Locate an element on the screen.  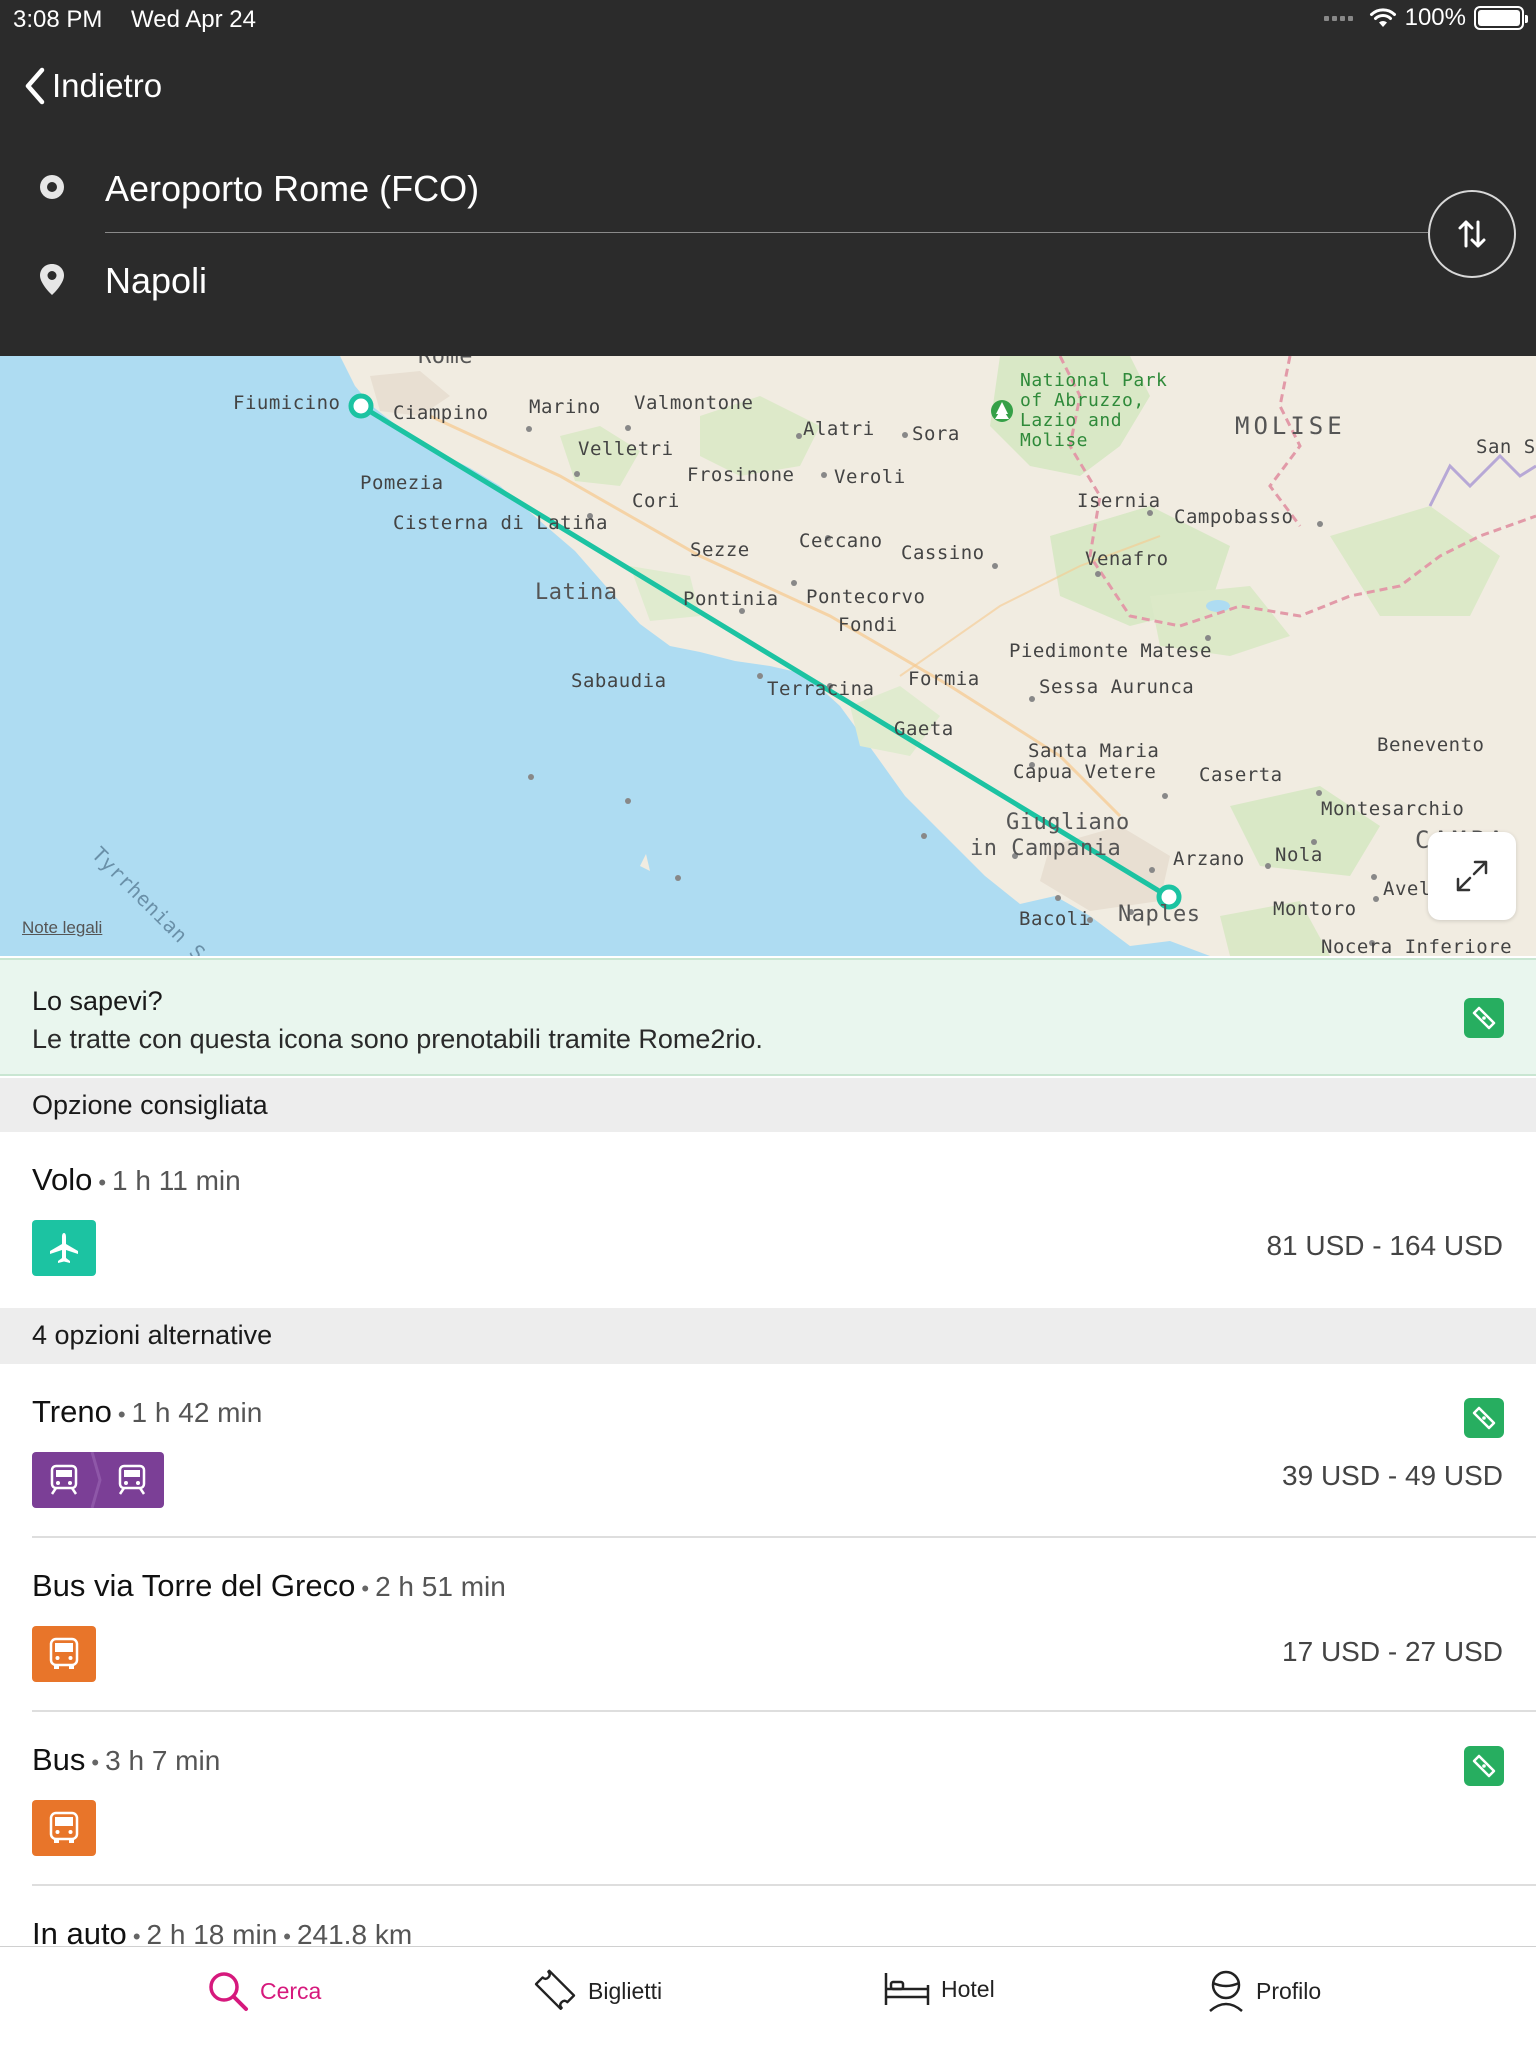
option-duration: 2 h 18 min is located at coordinates (212, 1932).